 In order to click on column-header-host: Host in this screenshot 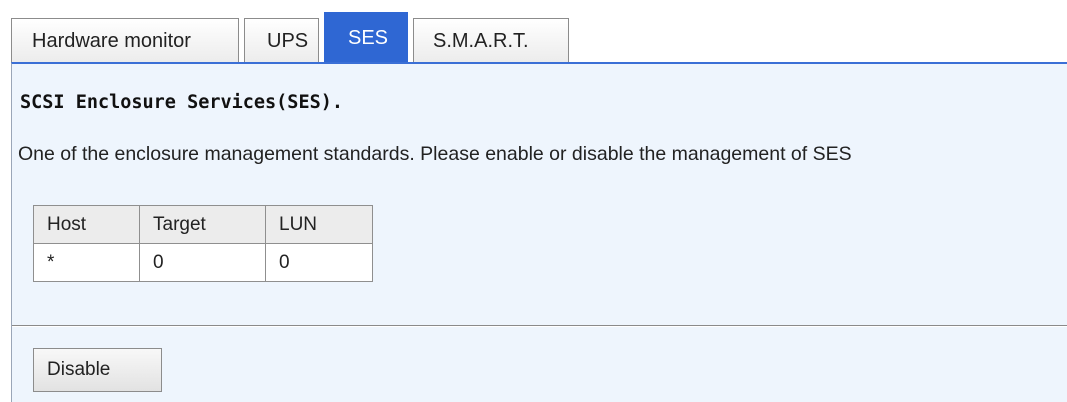, I will do `click(86, 224)`.